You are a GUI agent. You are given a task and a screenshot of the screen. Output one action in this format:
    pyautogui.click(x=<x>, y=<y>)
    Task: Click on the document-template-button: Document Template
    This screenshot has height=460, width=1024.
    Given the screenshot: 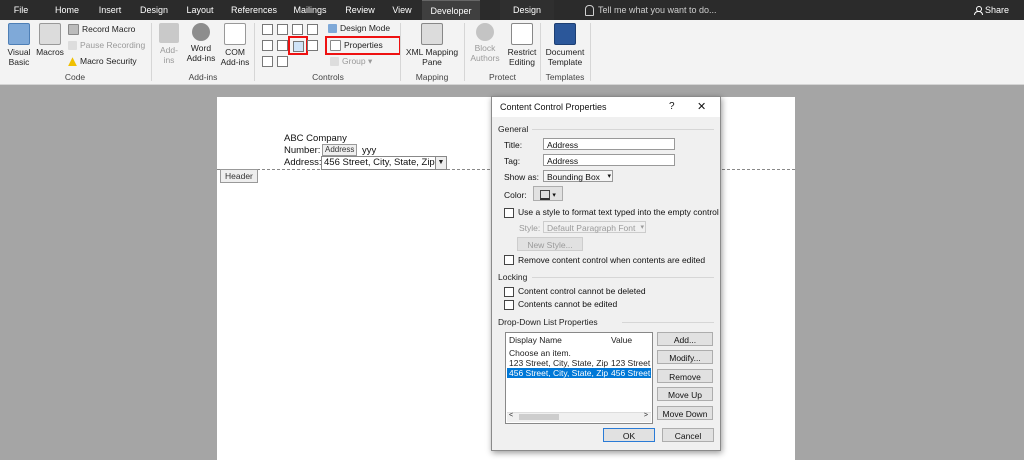 What is the action you would take?
    pyautogui.click(x=565, y=45)
    